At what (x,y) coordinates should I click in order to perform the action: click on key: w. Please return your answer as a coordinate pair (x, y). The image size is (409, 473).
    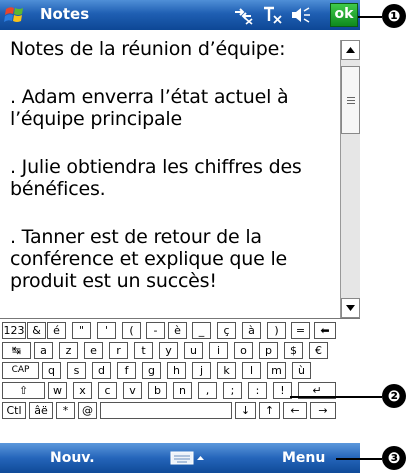
    Looking at the image, I should click on (57, 390).